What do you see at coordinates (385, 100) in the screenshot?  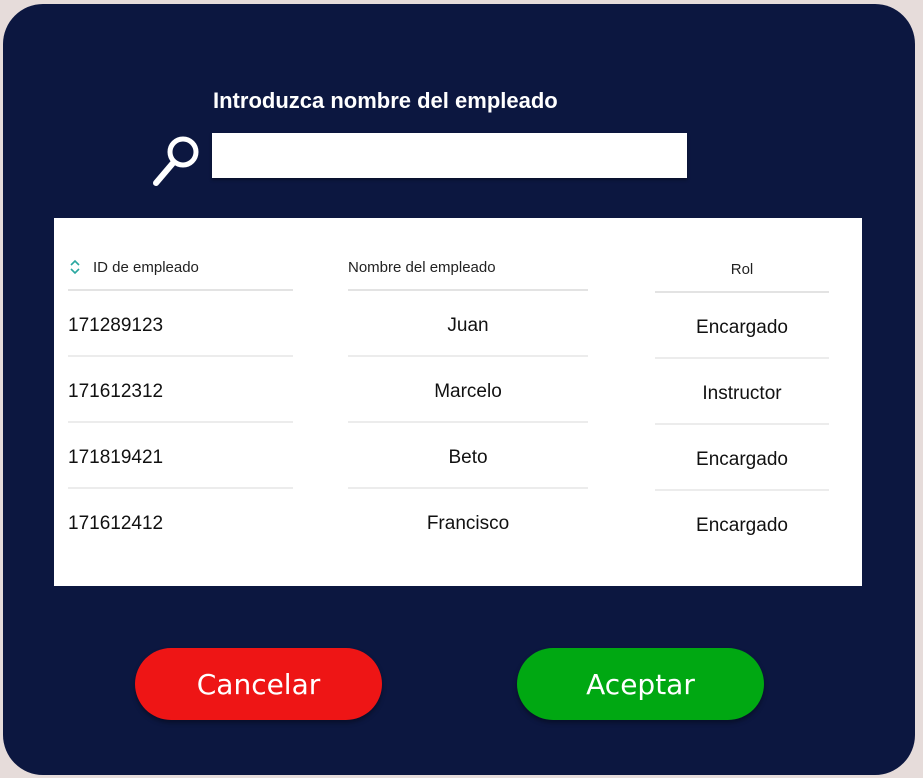 I see `search-title: Introduzca nombre del empleado` at bounding box center [385, 100].